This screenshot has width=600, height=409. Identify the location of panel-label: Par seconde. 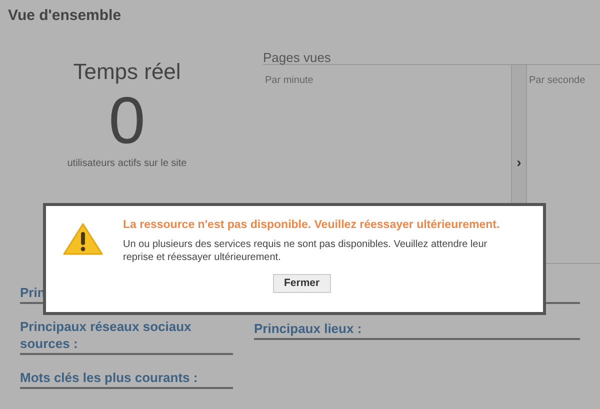
(557, 80).